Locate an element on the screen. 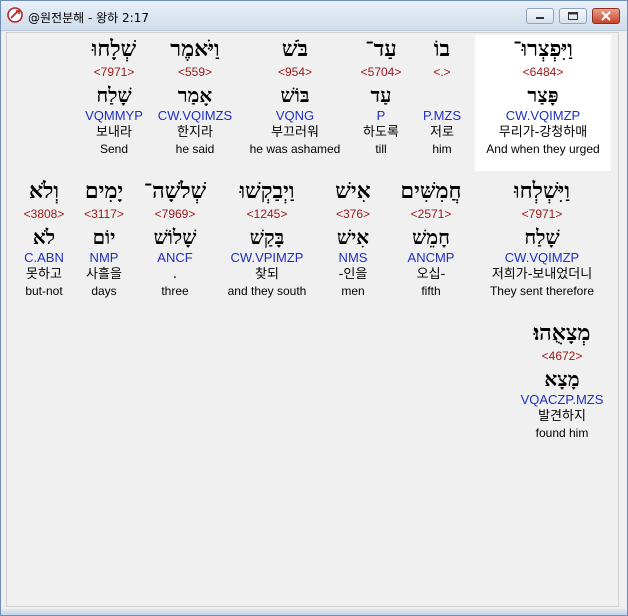 This screenshot has width=628, height=616. english-gloss: found him is located at coordinates (562, 433).